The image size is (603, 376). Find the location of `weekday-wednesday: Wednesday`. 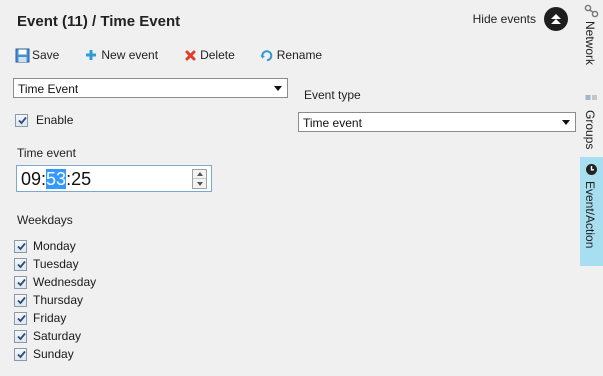

weekday-wednesday: Wednesday is located at coordinates (55, 282).